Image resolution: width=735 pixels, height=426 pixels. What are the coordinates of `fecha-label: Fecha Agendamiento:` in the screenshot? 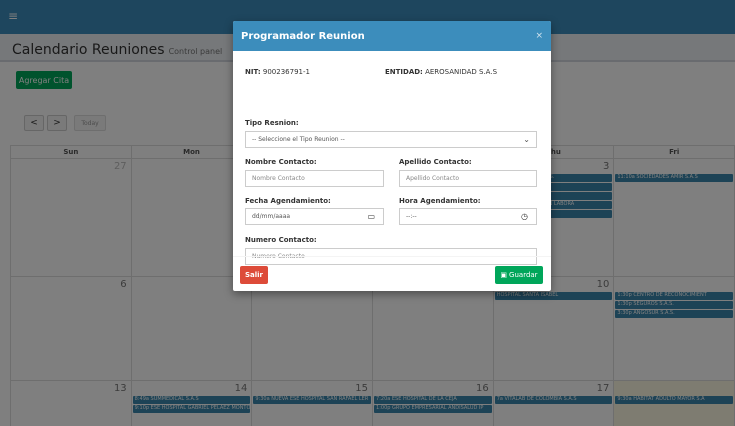 It's located at (288, 201).